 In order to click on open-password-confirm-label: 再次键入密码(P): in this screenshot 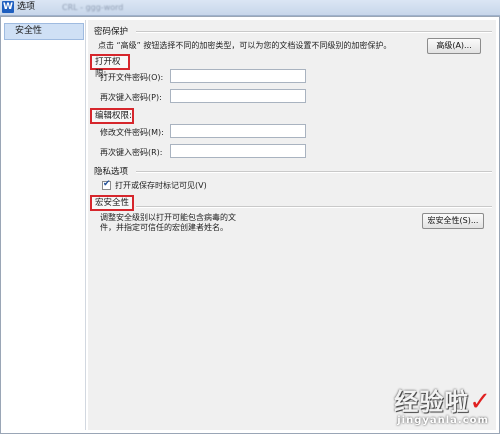, I will do `click(131, 97)`.